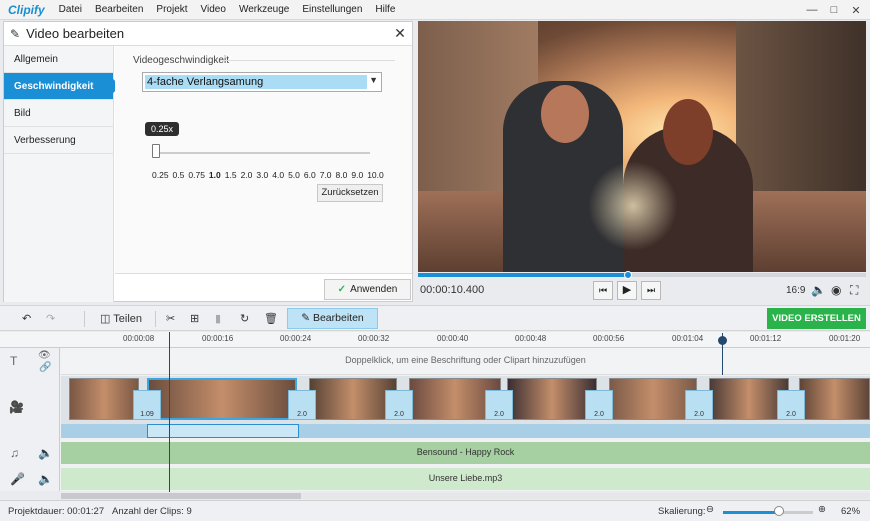 The image size is (870, 521). Describe the element at coordinates (271, 319) in the screenshot. I see `trash-icon: 🗑` at that location.